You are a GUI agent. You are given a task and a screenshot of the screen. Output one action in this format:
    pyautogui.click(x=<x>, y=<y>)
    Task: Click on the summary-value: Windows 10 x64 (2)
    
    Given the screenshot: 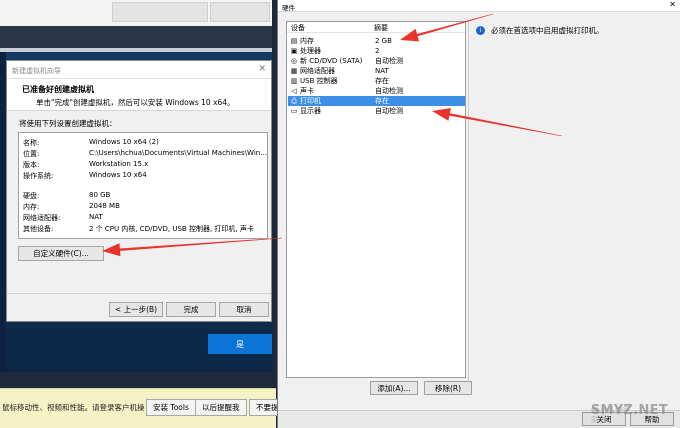 What is the action you would take?
    pyautogui.click(x=124, y=142)
    